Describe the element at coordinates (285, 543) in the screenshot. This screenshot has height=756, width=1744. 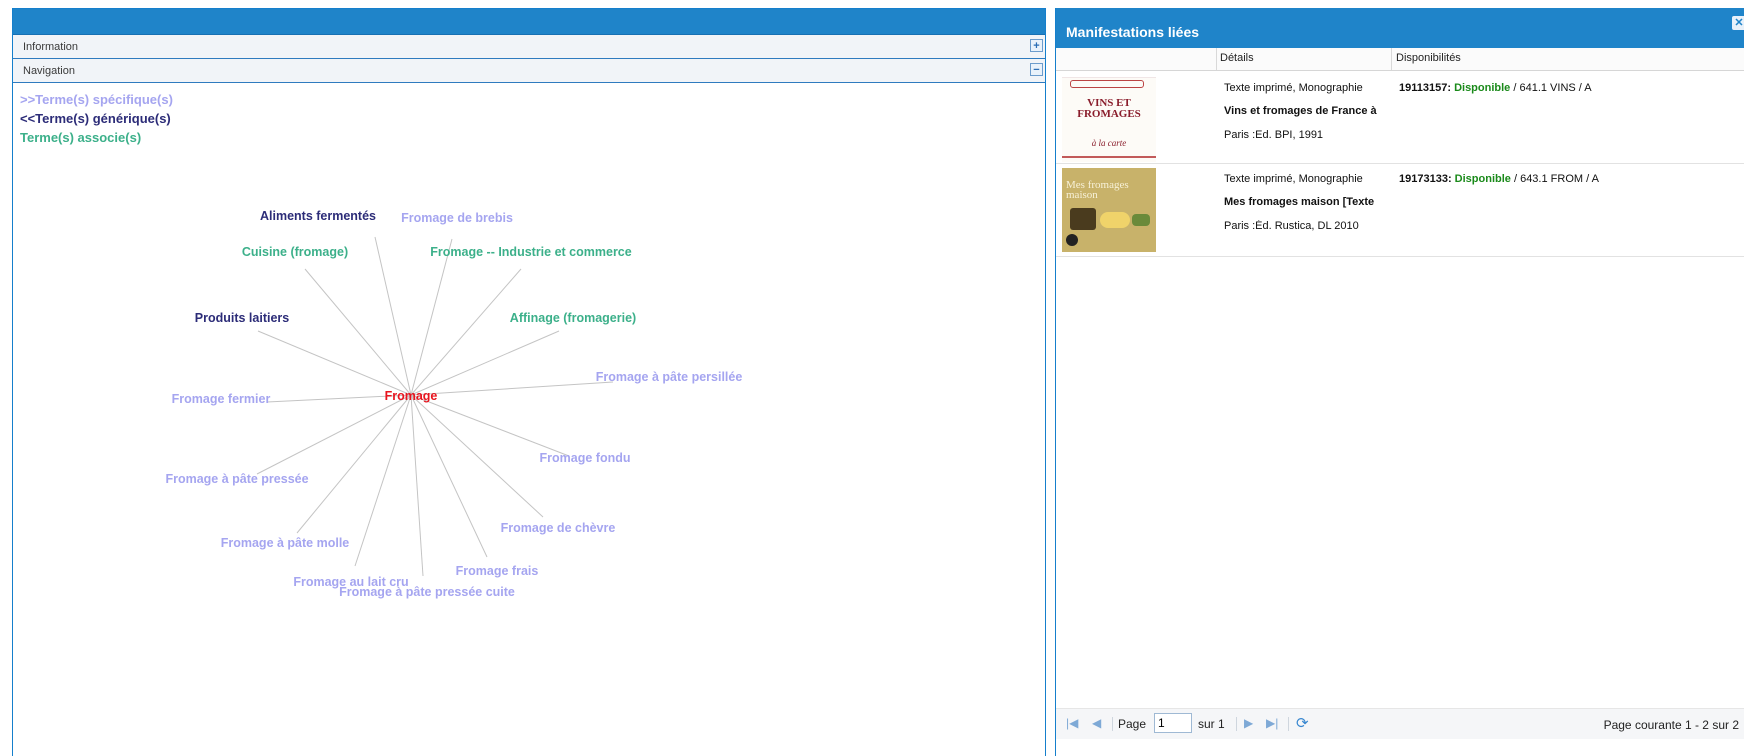
I see `graph-node-specific: Fromage à pâte molle` at that location.